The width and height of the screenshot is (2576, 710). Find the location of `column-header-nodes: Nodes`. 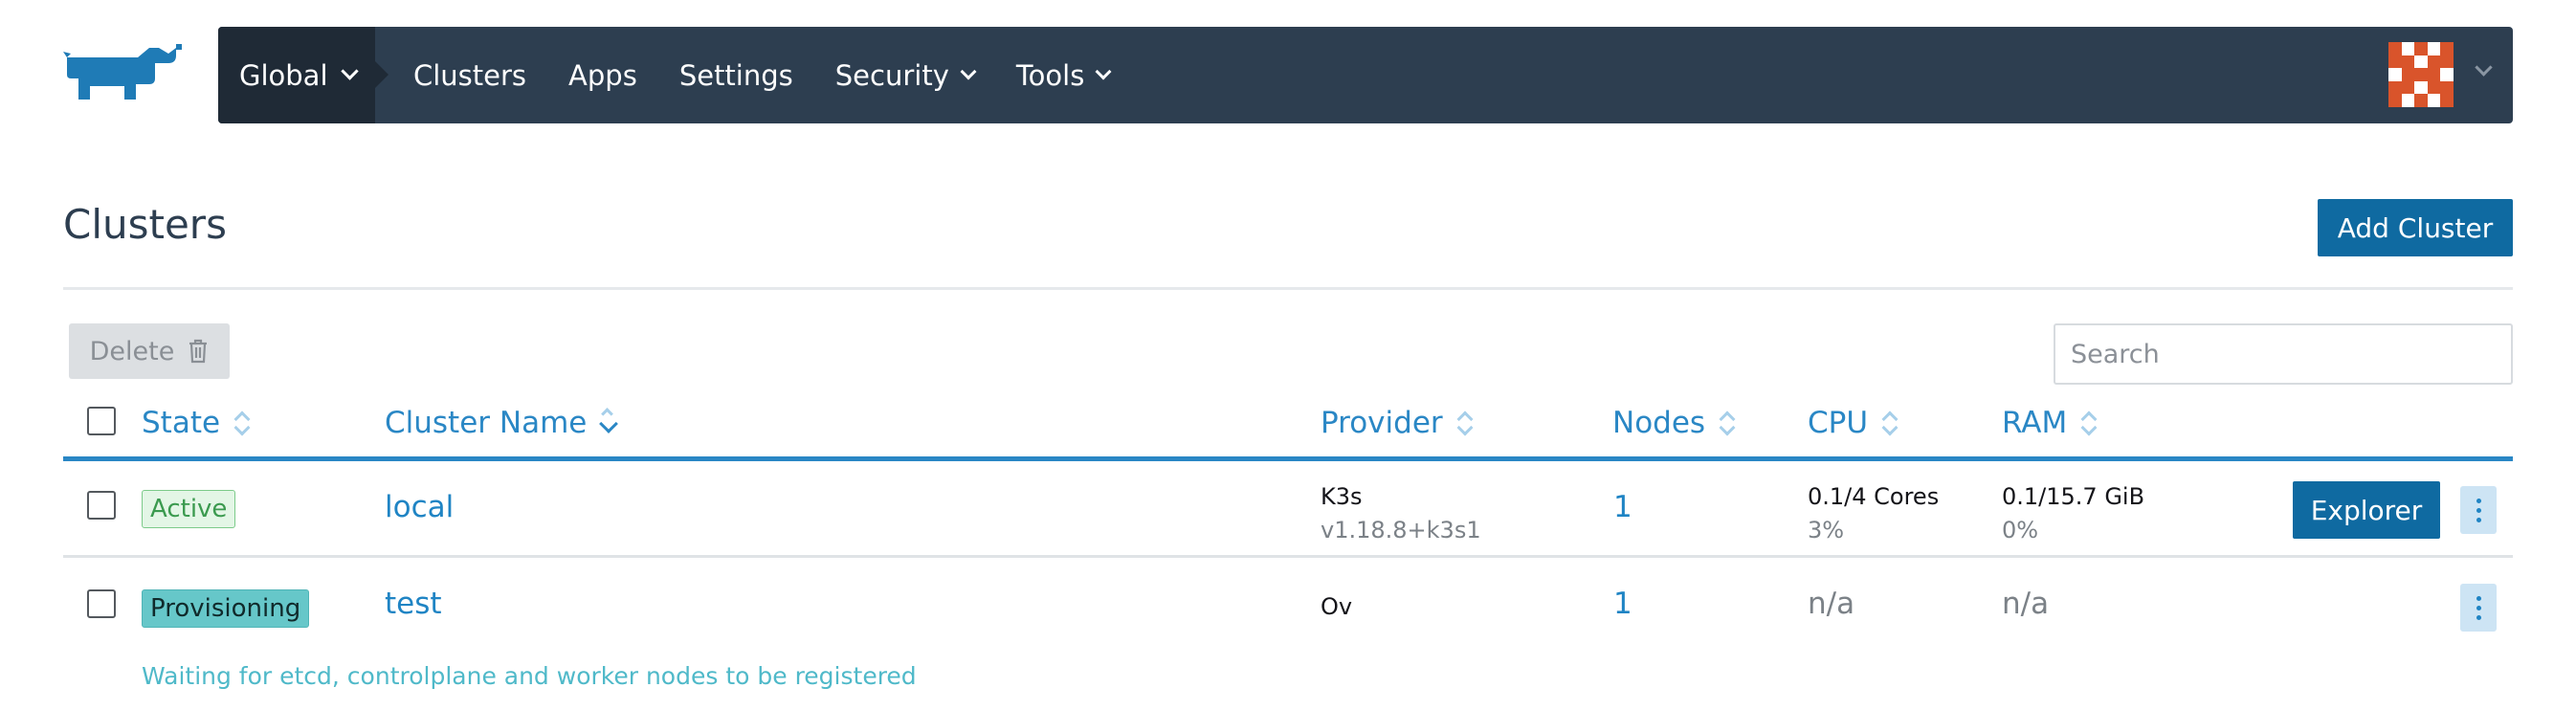

column-header-nodes: Nodes is located at coordinates (1673, 423).